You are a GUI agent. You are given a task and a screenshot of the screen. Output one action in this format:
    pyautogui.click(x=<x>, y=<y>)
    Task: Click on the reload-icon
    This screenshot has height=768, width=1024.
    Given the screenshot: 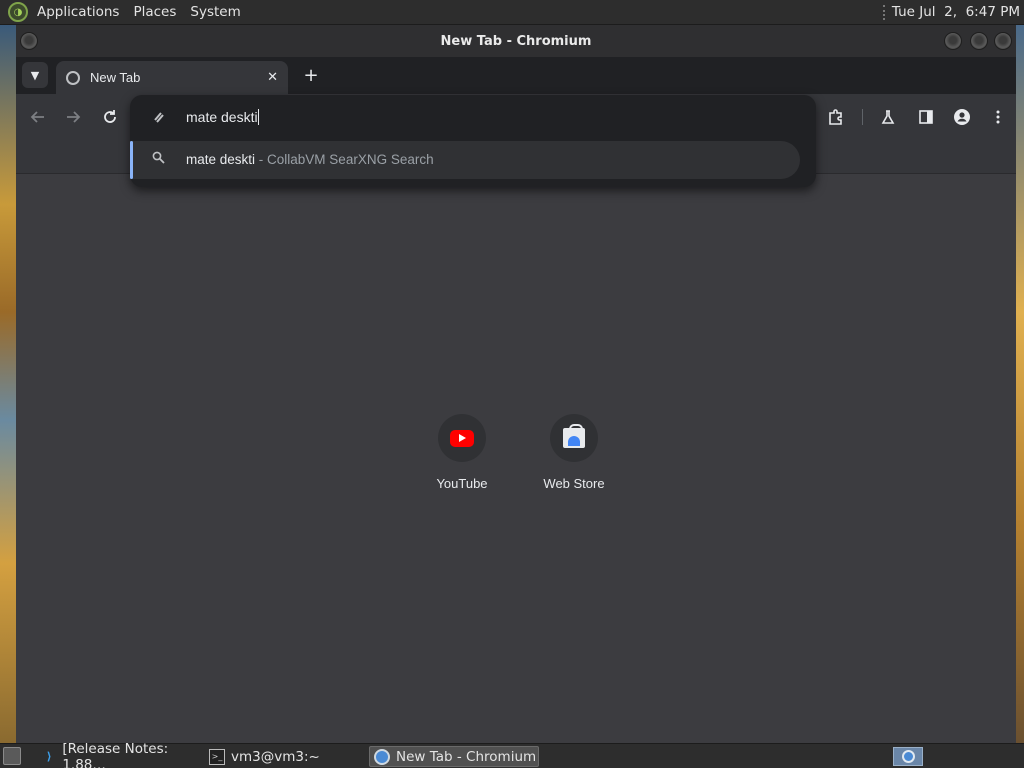 What is the action you would take?
    pyautogui.click(x=110, y=117)
    